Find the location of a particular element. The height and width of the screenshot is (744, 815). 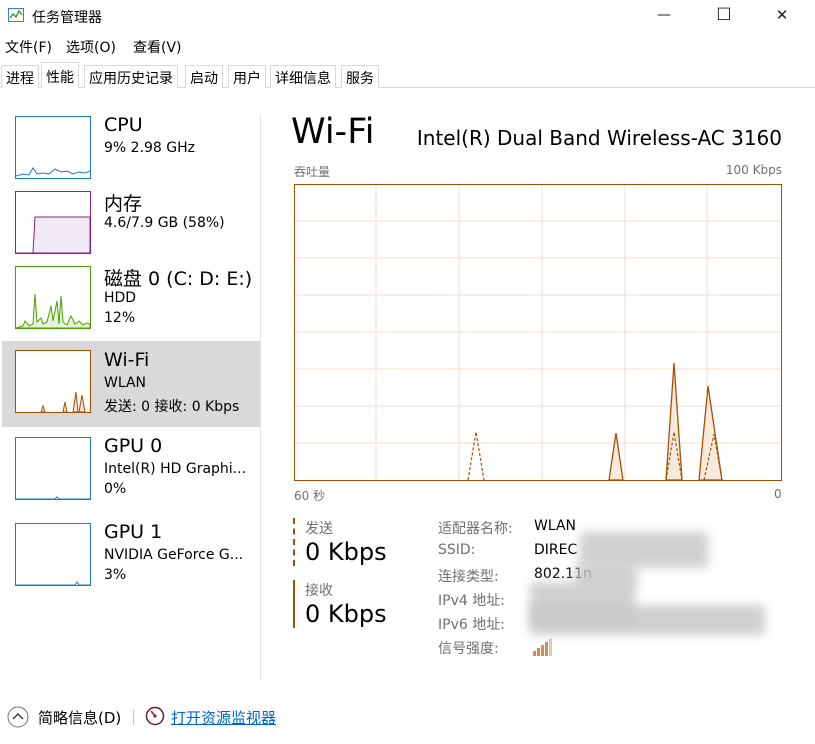

resource-monitor-icon is located at coordinates (155, 716).